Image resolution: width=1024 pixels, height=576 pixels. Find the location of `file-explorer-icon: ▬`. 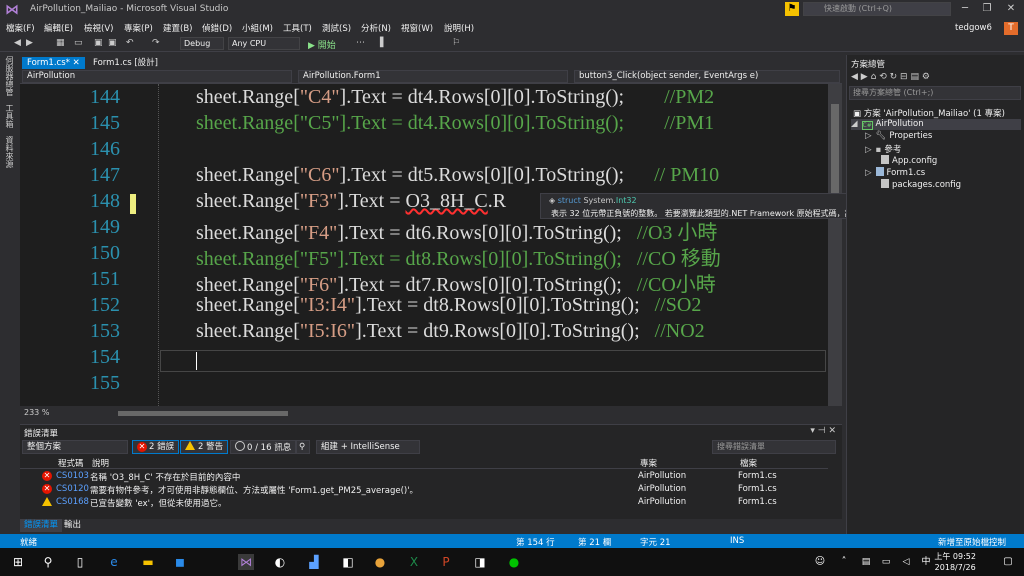

file-explorer-icon: ▬ is located at coordinates (148, 562).